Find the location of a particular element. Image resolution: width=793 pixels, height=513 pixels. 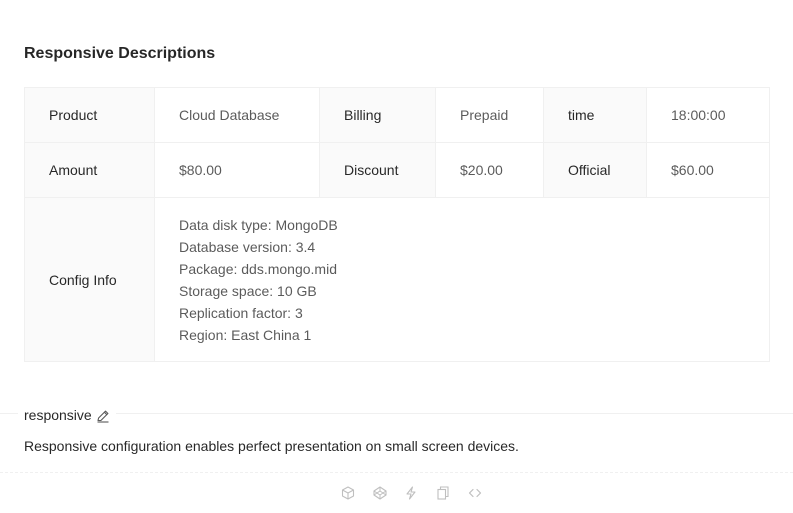

copy-icon is located at coordinates (443, 493).